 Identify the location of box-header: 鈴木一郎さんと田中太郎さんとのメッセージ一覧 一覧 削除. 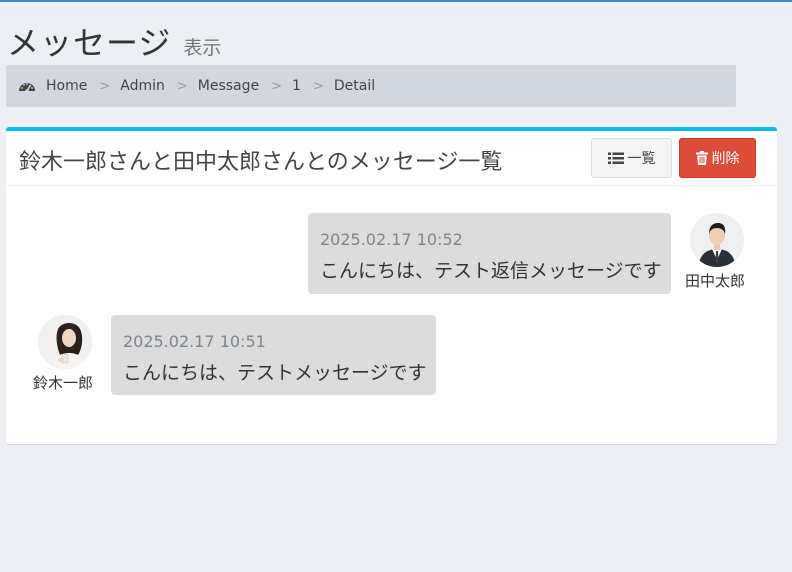
(391, 158).